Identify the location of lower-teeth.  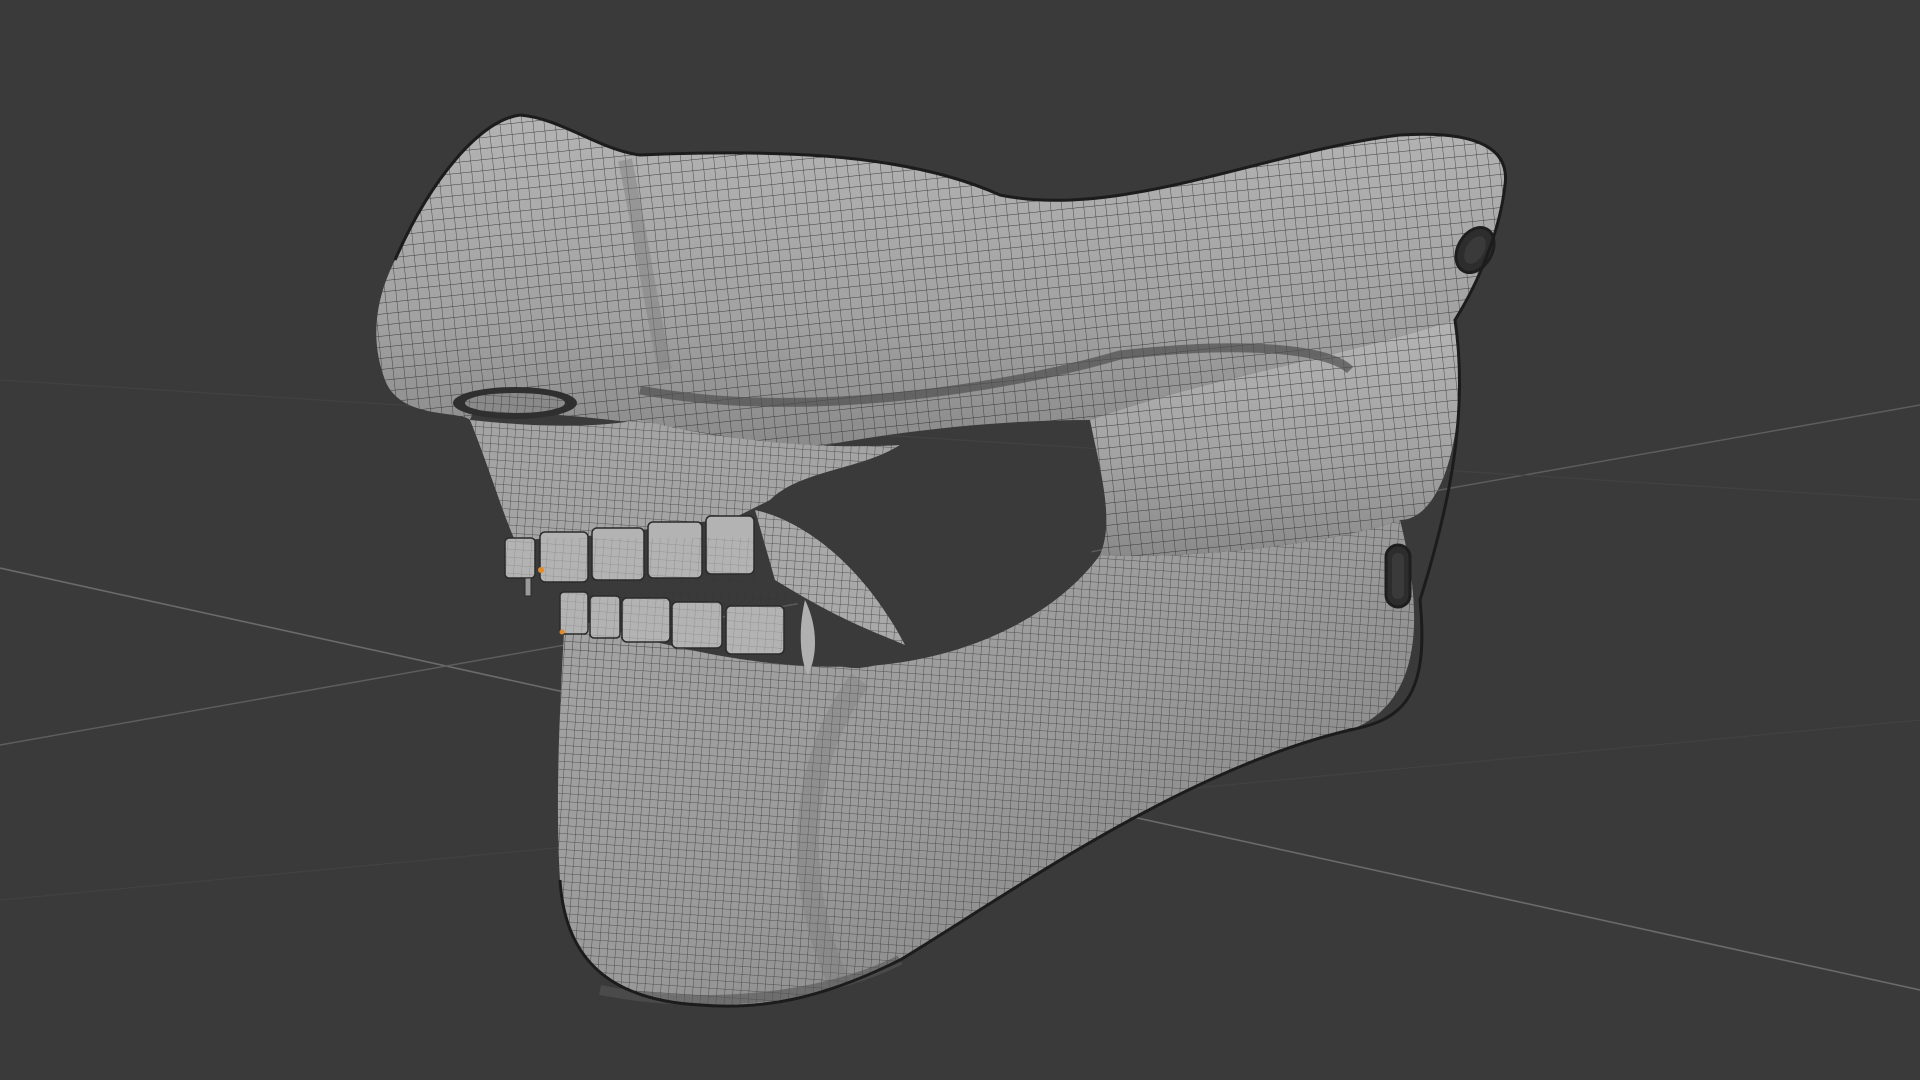
(672, 623).